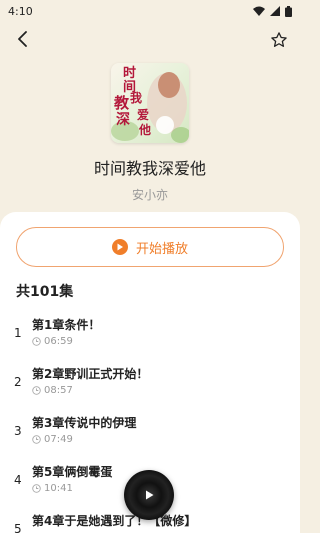 The width and height of the screenshot is (320, 533). What do you see at coordinates (18, 431) in the screenshot?
I see `episode-index: 3` at bounding box center [18, 431].